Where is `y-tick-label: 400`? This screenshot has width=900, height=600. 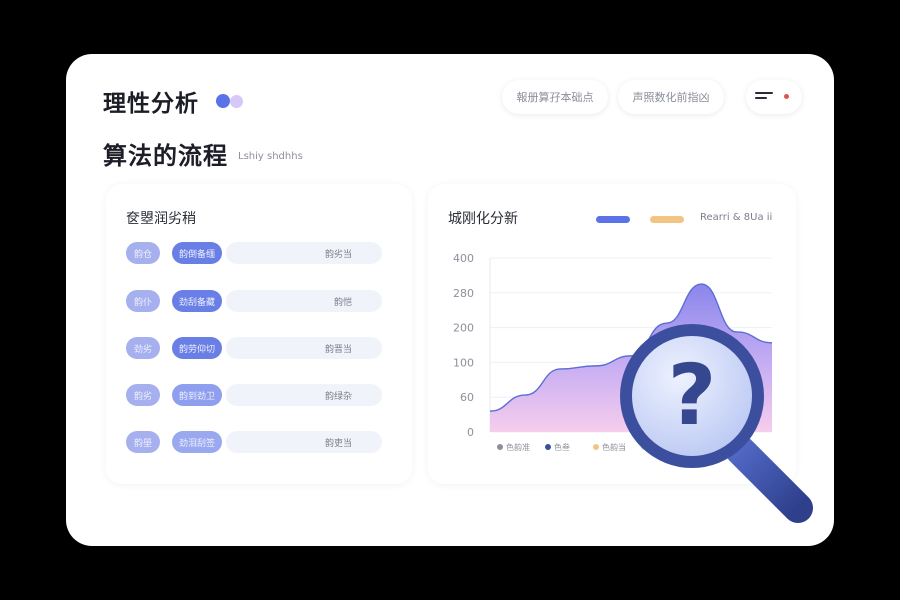 y-tick-label: 400 is located at coordinates (463, 258).